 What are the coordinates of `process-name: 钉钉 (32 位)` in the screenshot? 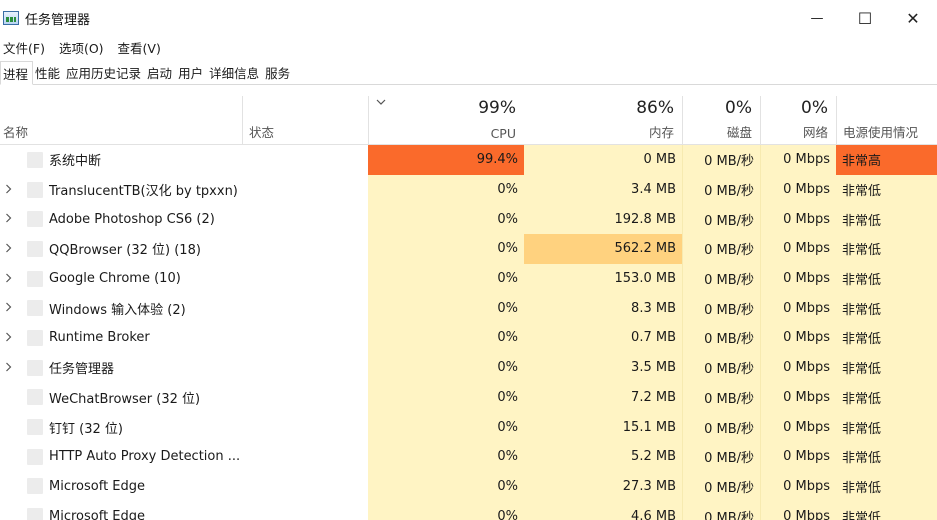 It's located at (86, 429).